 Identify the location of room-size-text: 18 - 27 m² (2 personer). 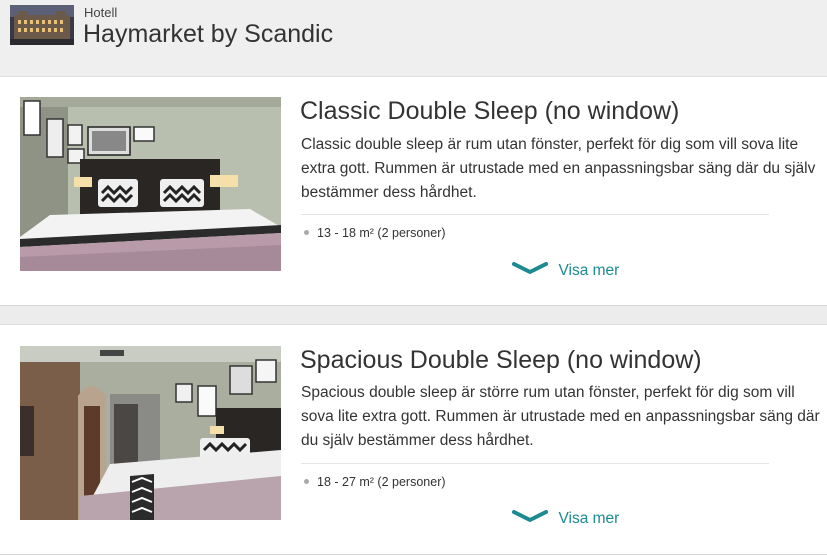
(381, 482).